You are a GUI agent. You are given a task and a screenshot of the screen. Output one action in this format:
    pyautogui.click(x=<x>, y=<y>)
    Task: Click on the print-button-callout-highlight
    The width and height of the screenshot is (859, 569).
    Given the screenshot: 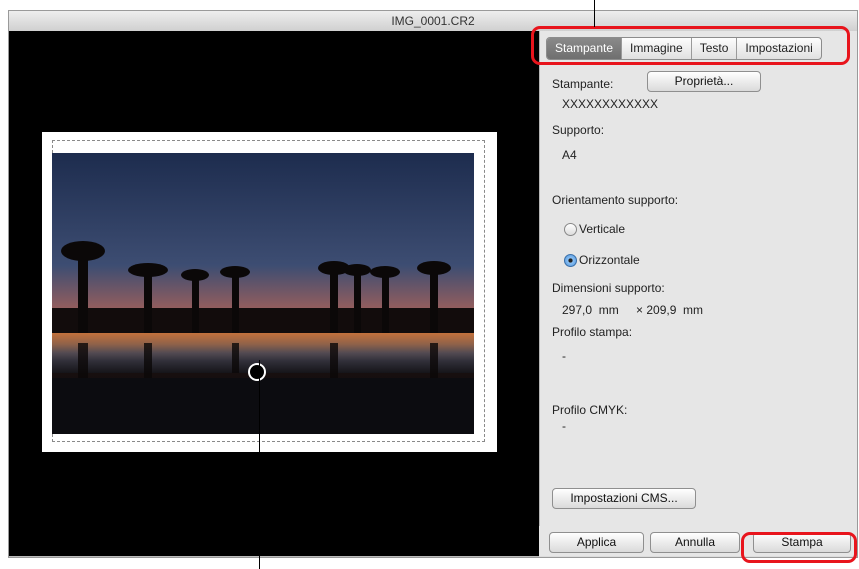 What is the action you would take?
    pyautogui.click(x=799, y=547)
    